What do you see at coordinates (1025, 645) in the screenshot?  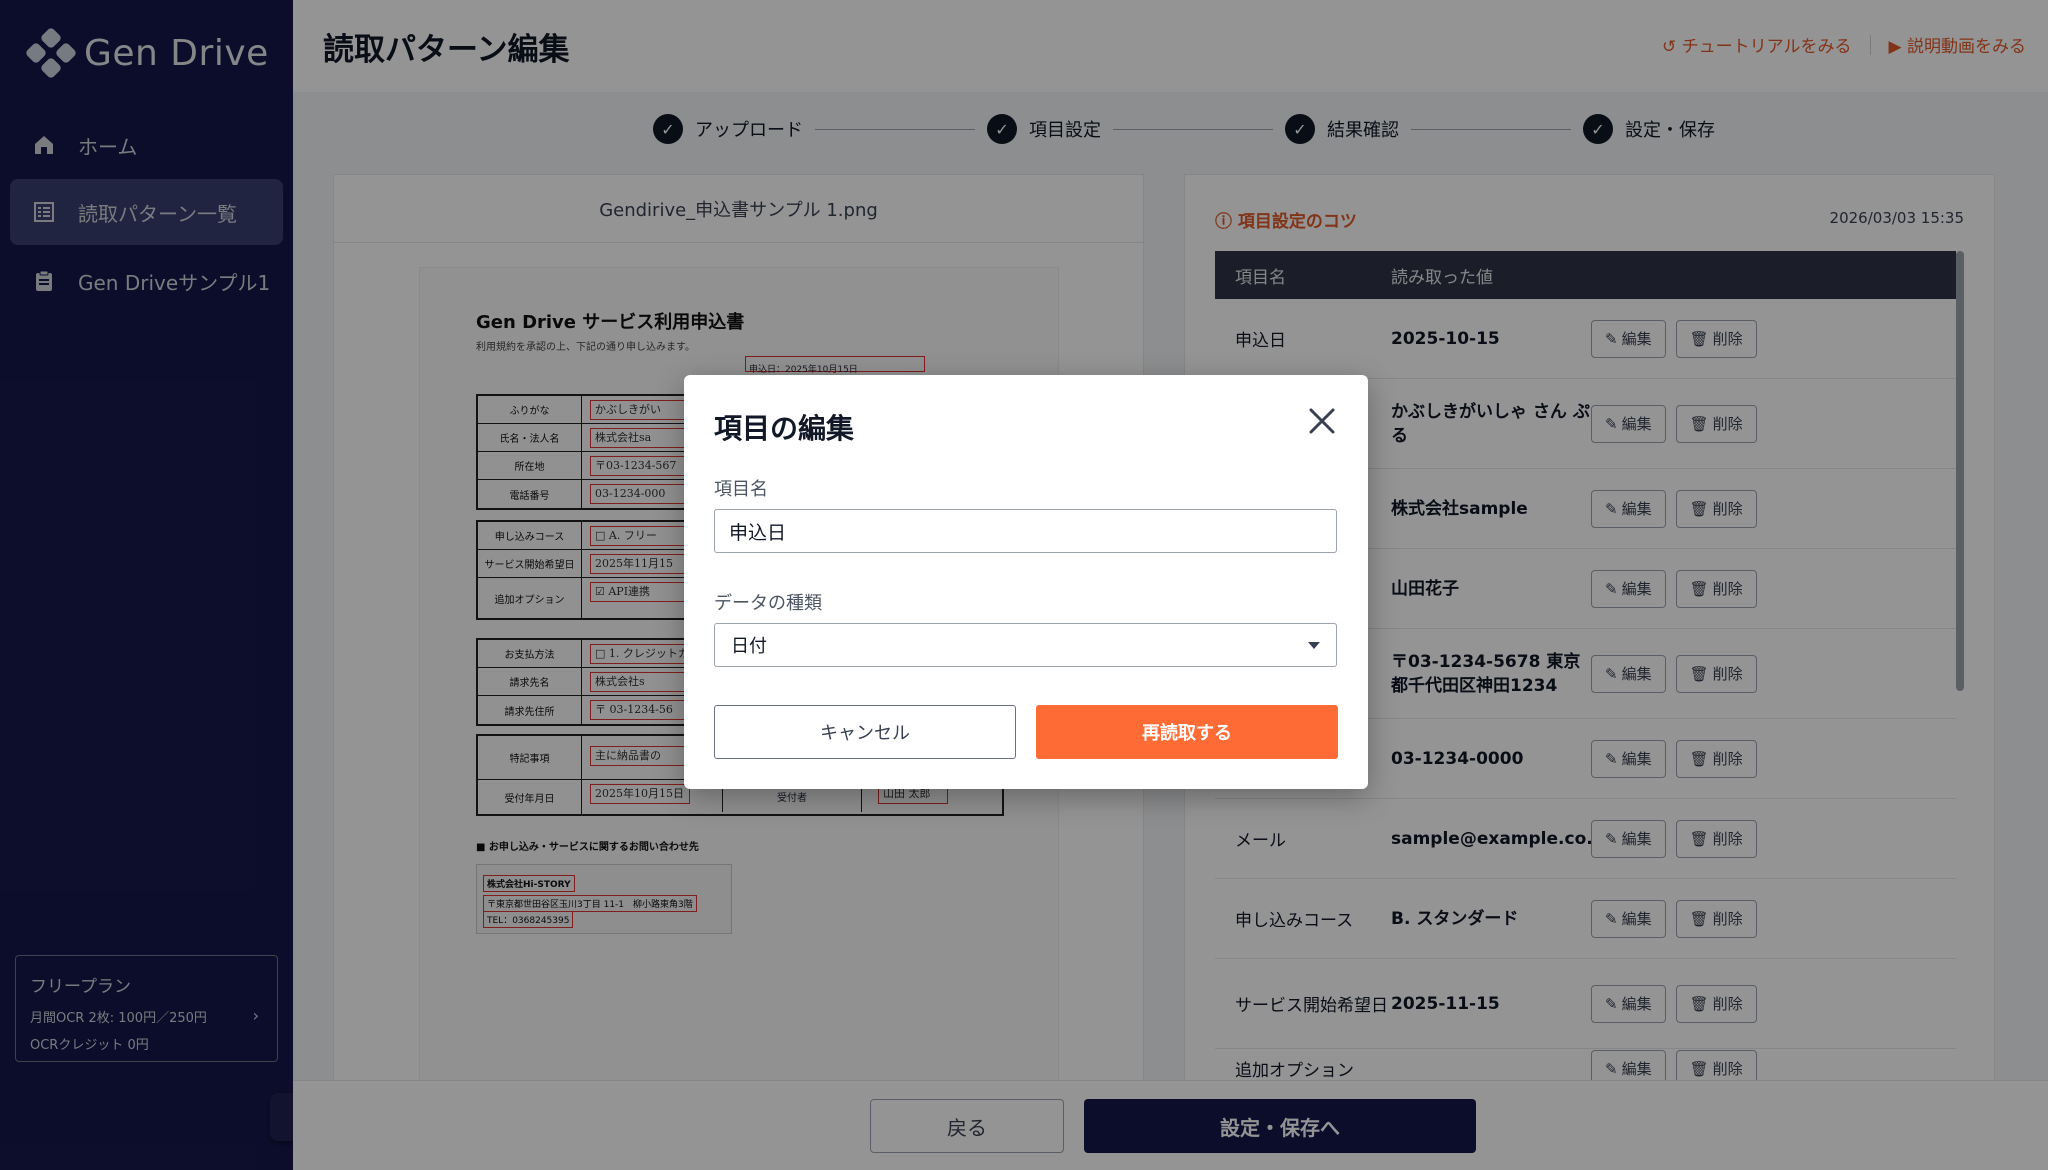 I see `data-type-select: 日付` at bounding box center [1025, 645].